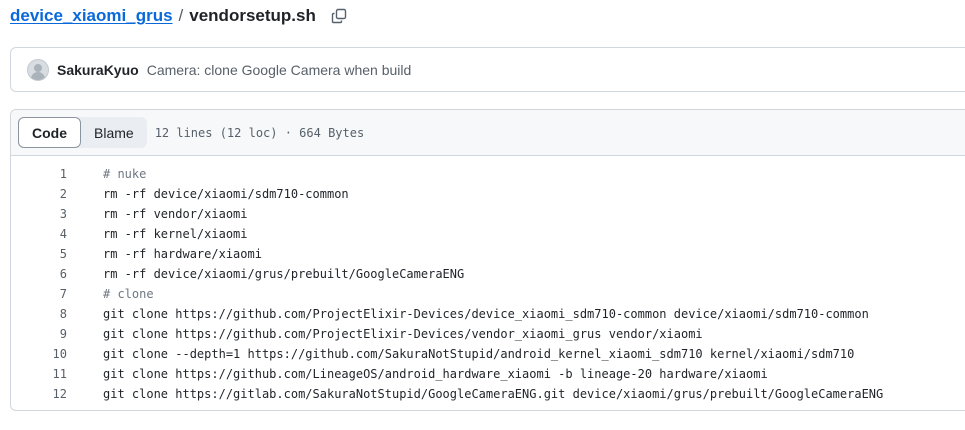  What do you see at coordinates (39, 194) in the screenshot?
I see `line-number: 2` at bounding box center [39, 194].